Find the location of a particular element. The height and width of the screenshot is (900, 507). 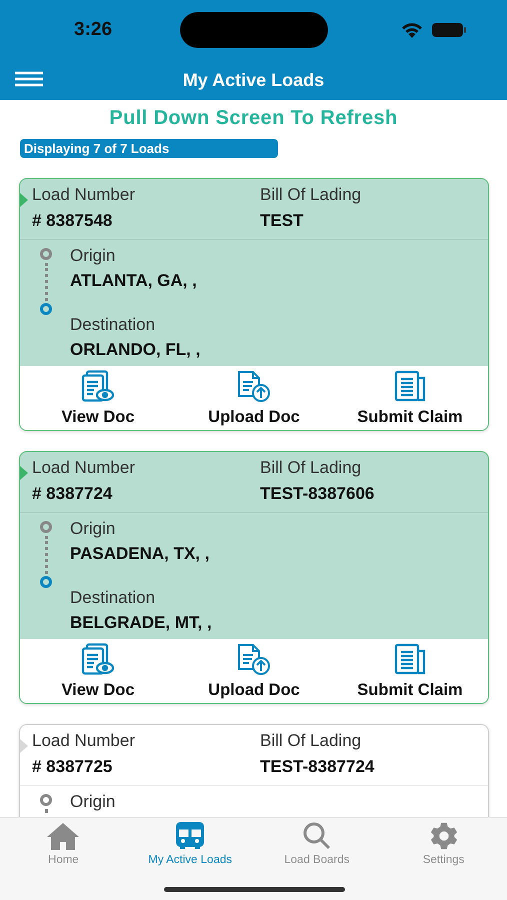

origin-city: ATLANTA, GA, , is located at coordinates (134, 281).